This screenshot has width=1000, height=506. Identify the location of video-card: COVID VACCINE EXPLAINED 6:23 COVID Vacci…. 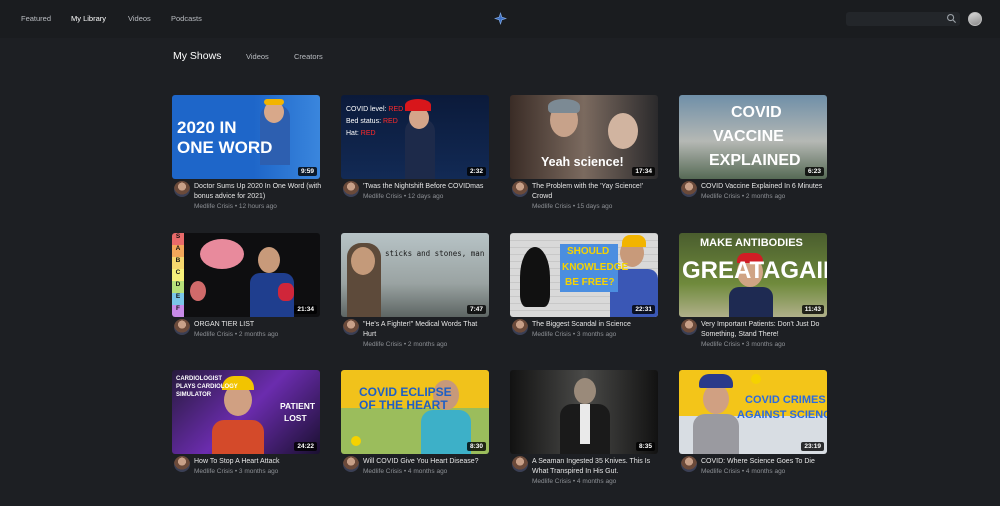
(753, 157).